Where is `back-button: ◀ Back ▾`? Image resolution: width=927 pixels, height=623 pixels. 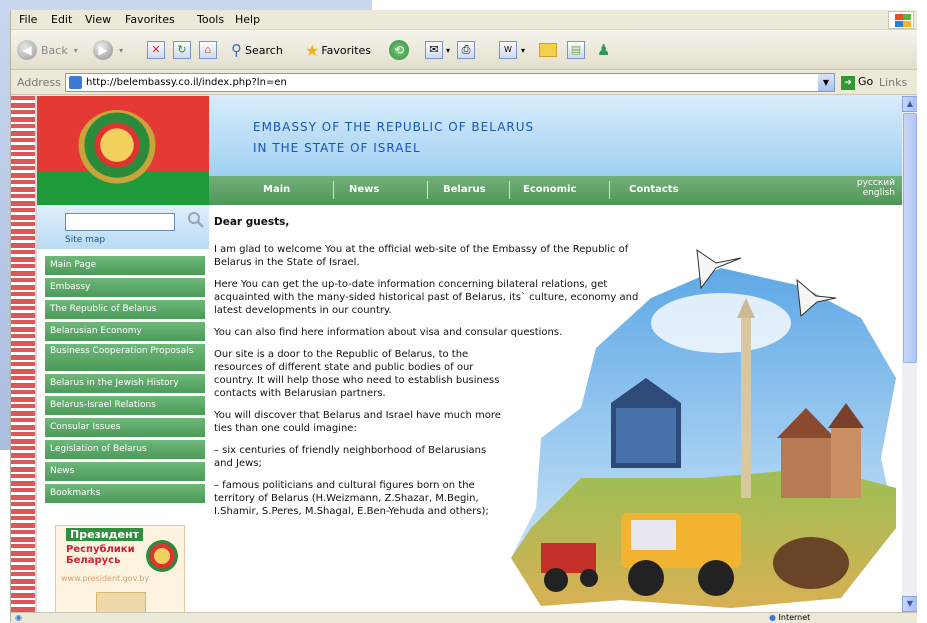
back-button: ◀ Back ▾ is located at coordinates (47, 50).